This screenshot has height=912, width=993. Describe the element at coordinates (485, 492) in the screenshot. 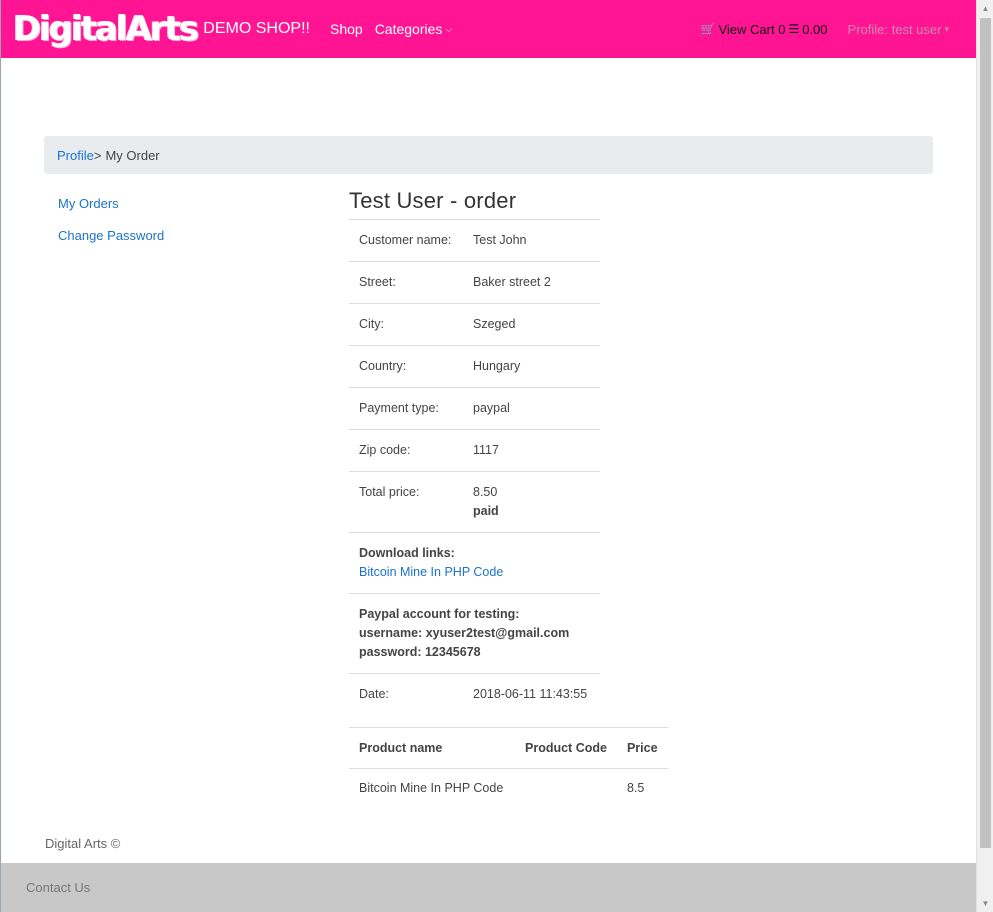

I see `total-price-value: 8.50` at that location.